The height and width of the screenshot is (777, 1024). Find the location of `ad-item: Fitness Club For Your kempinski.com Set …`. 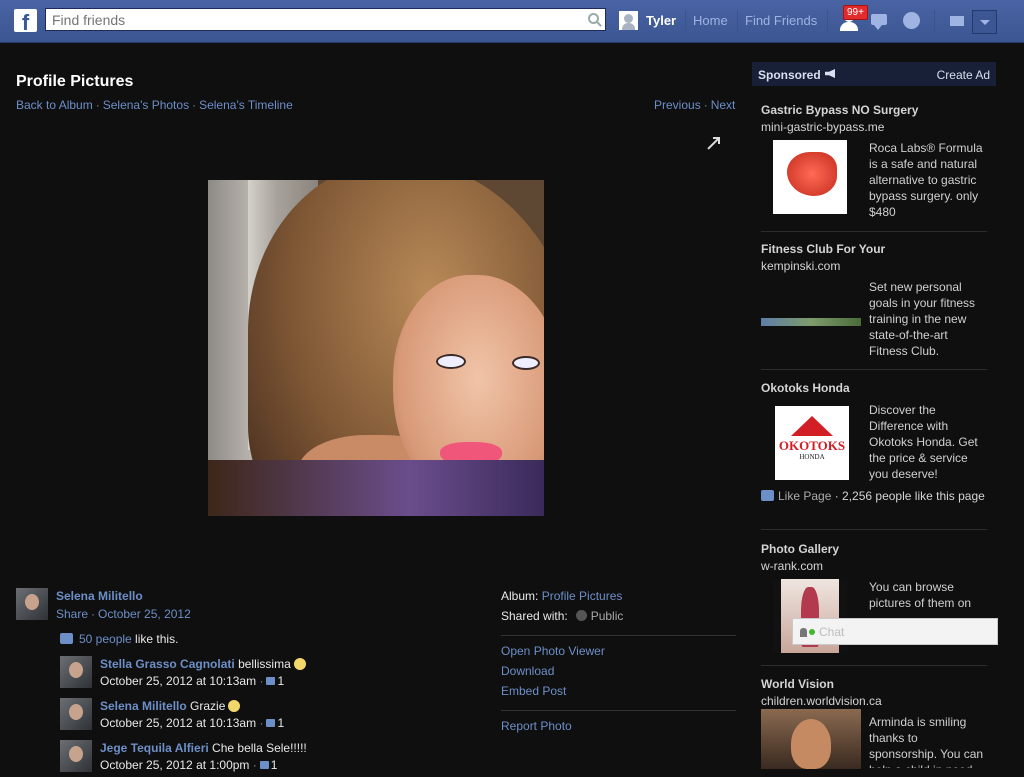

ad-item: Fitness Club For Your kempinski.com Set … is located at coordinates (874, 306).